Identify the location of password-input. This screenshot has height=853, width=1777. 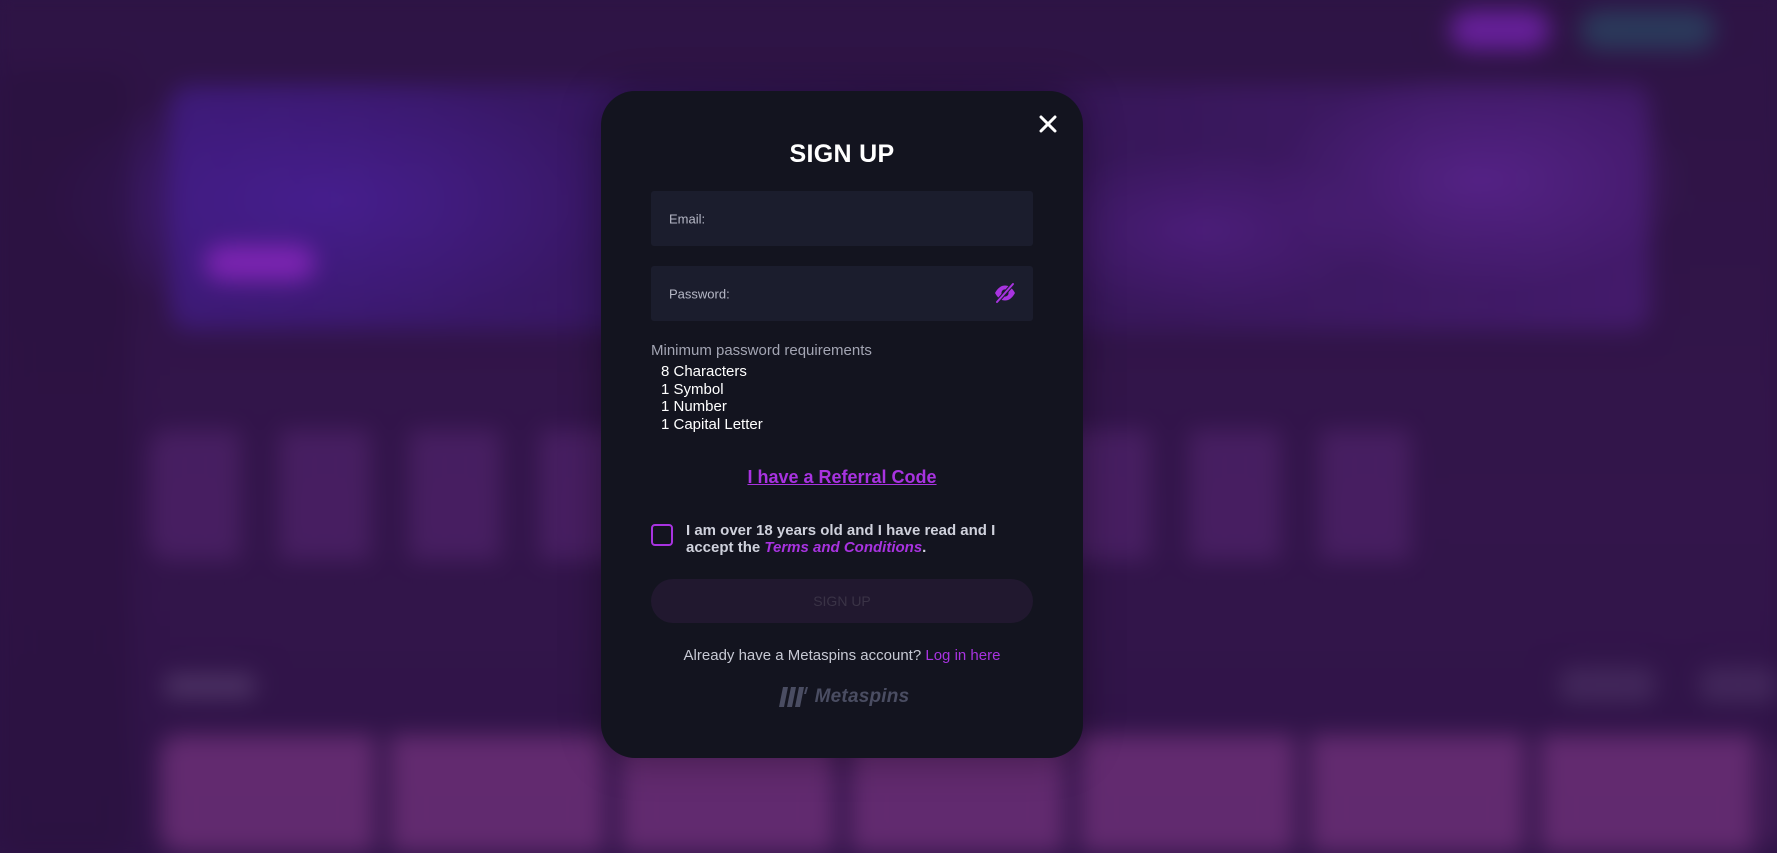
(862, 294).